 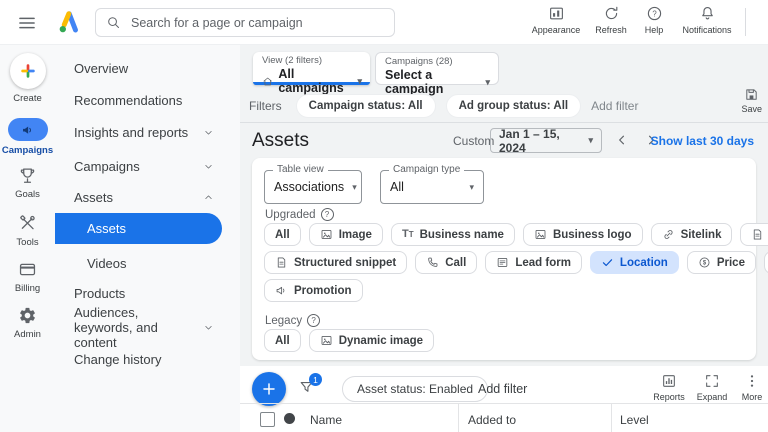 What do you see at coordinates (69, 22) in the screenshot?
I see `google-ads-logo-icon` at bounding box center [69, 22].